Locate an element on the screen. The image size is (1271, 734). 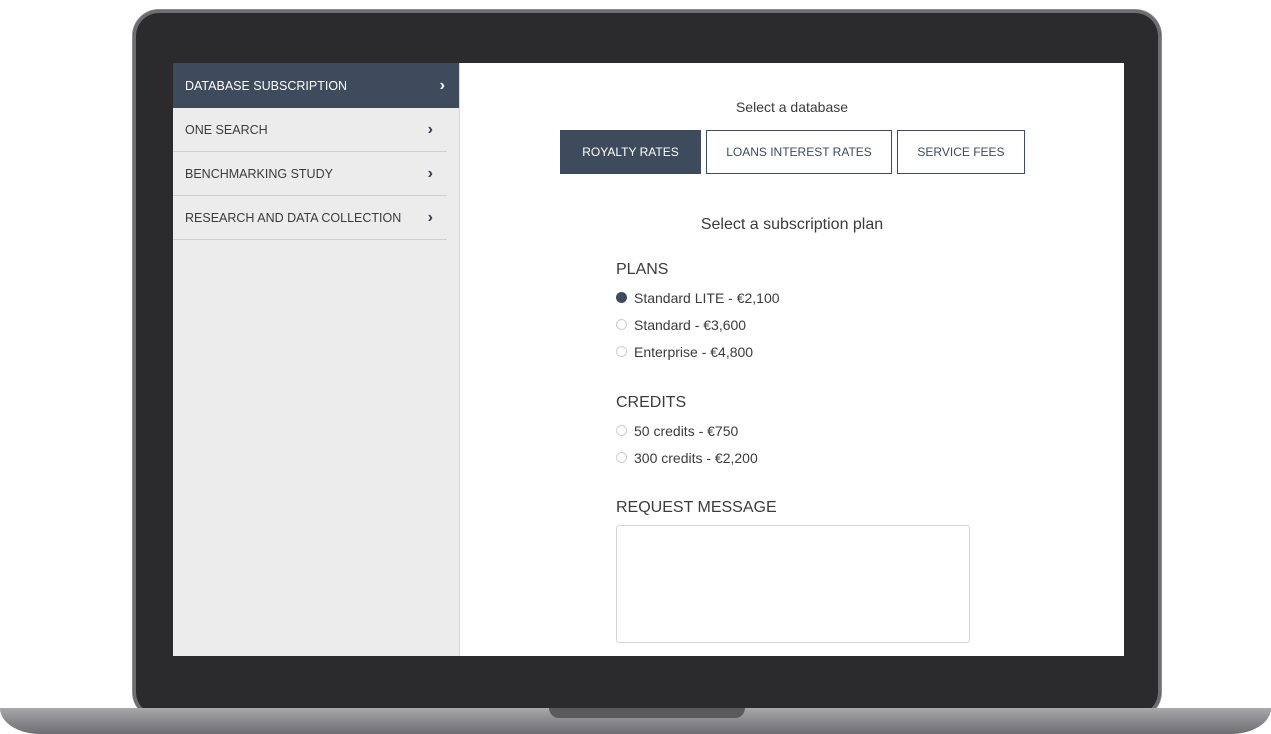
sidebar-item-one-search: ONE SEARCH › is located at coordinates (310, 130).